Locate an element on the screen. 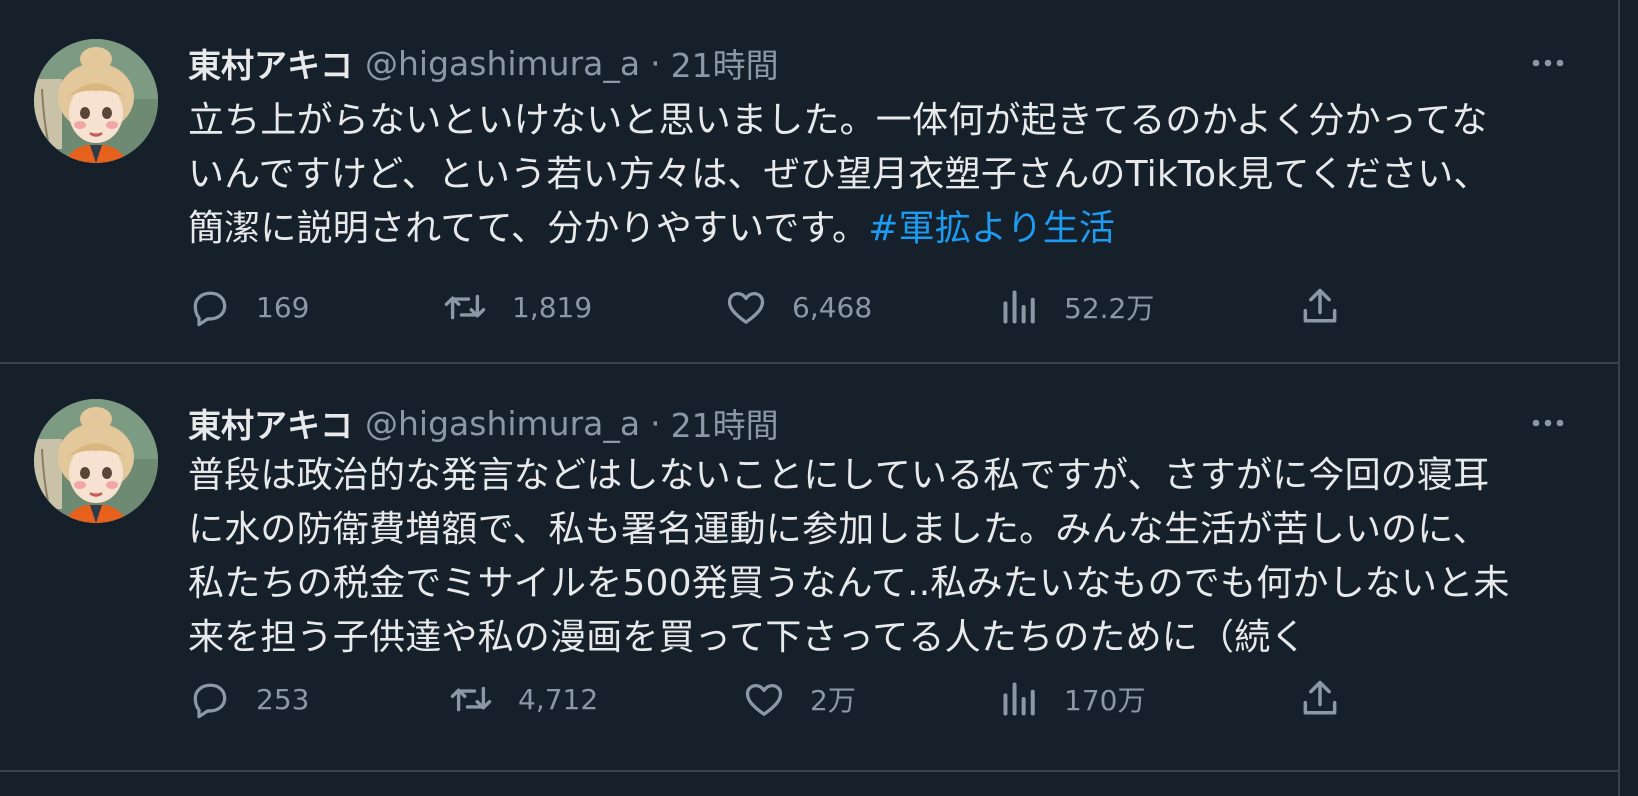 Image resolution: width=1638 pixels, height=796 pixels. views-count: 52.2万 is located at coordinates (1109, 308).